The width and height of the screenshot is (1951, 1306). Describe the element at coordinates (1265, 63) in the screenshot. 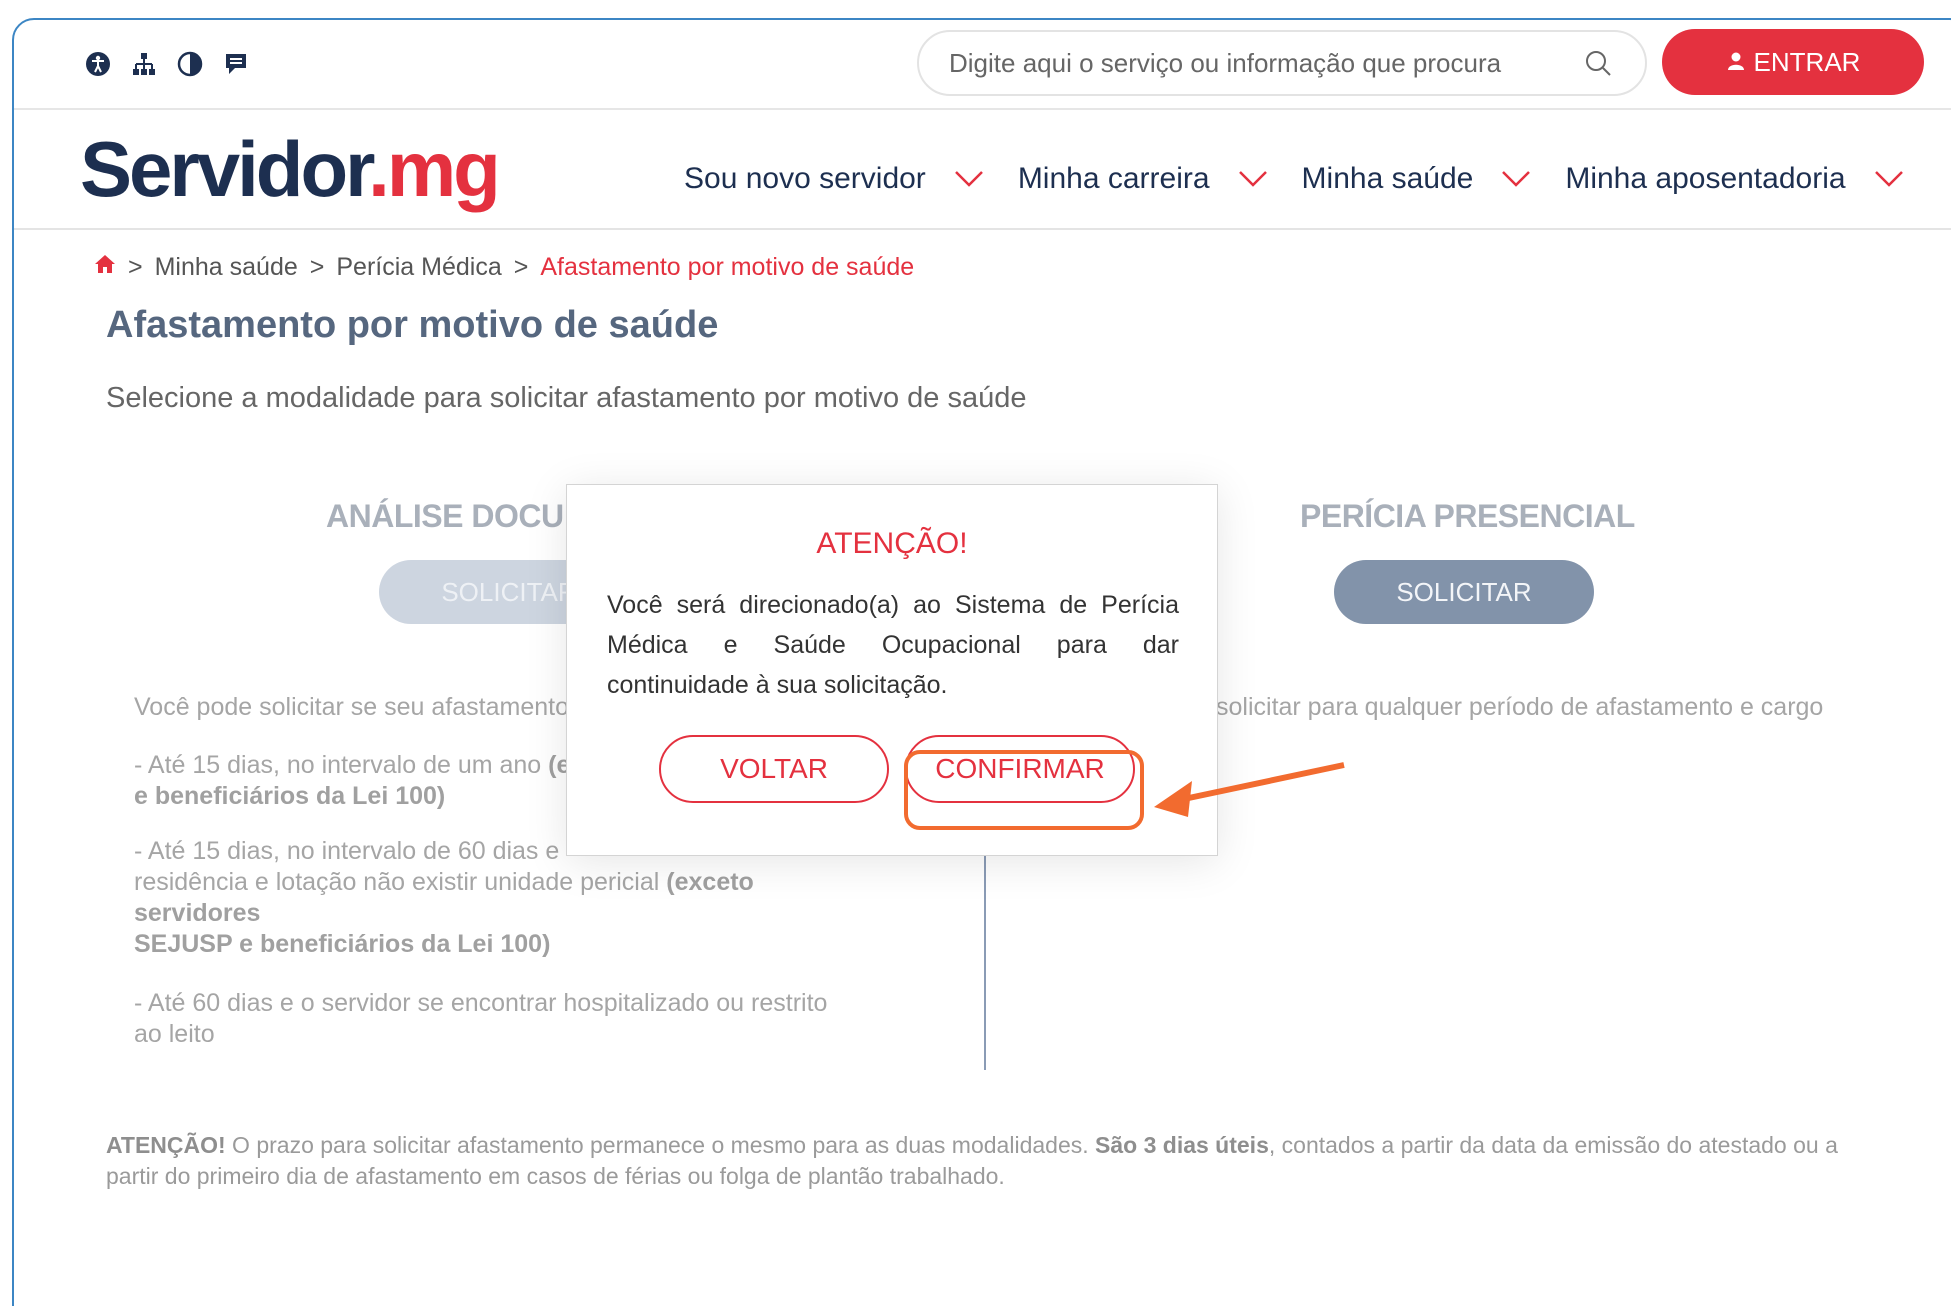

I see `search-input` at that location.